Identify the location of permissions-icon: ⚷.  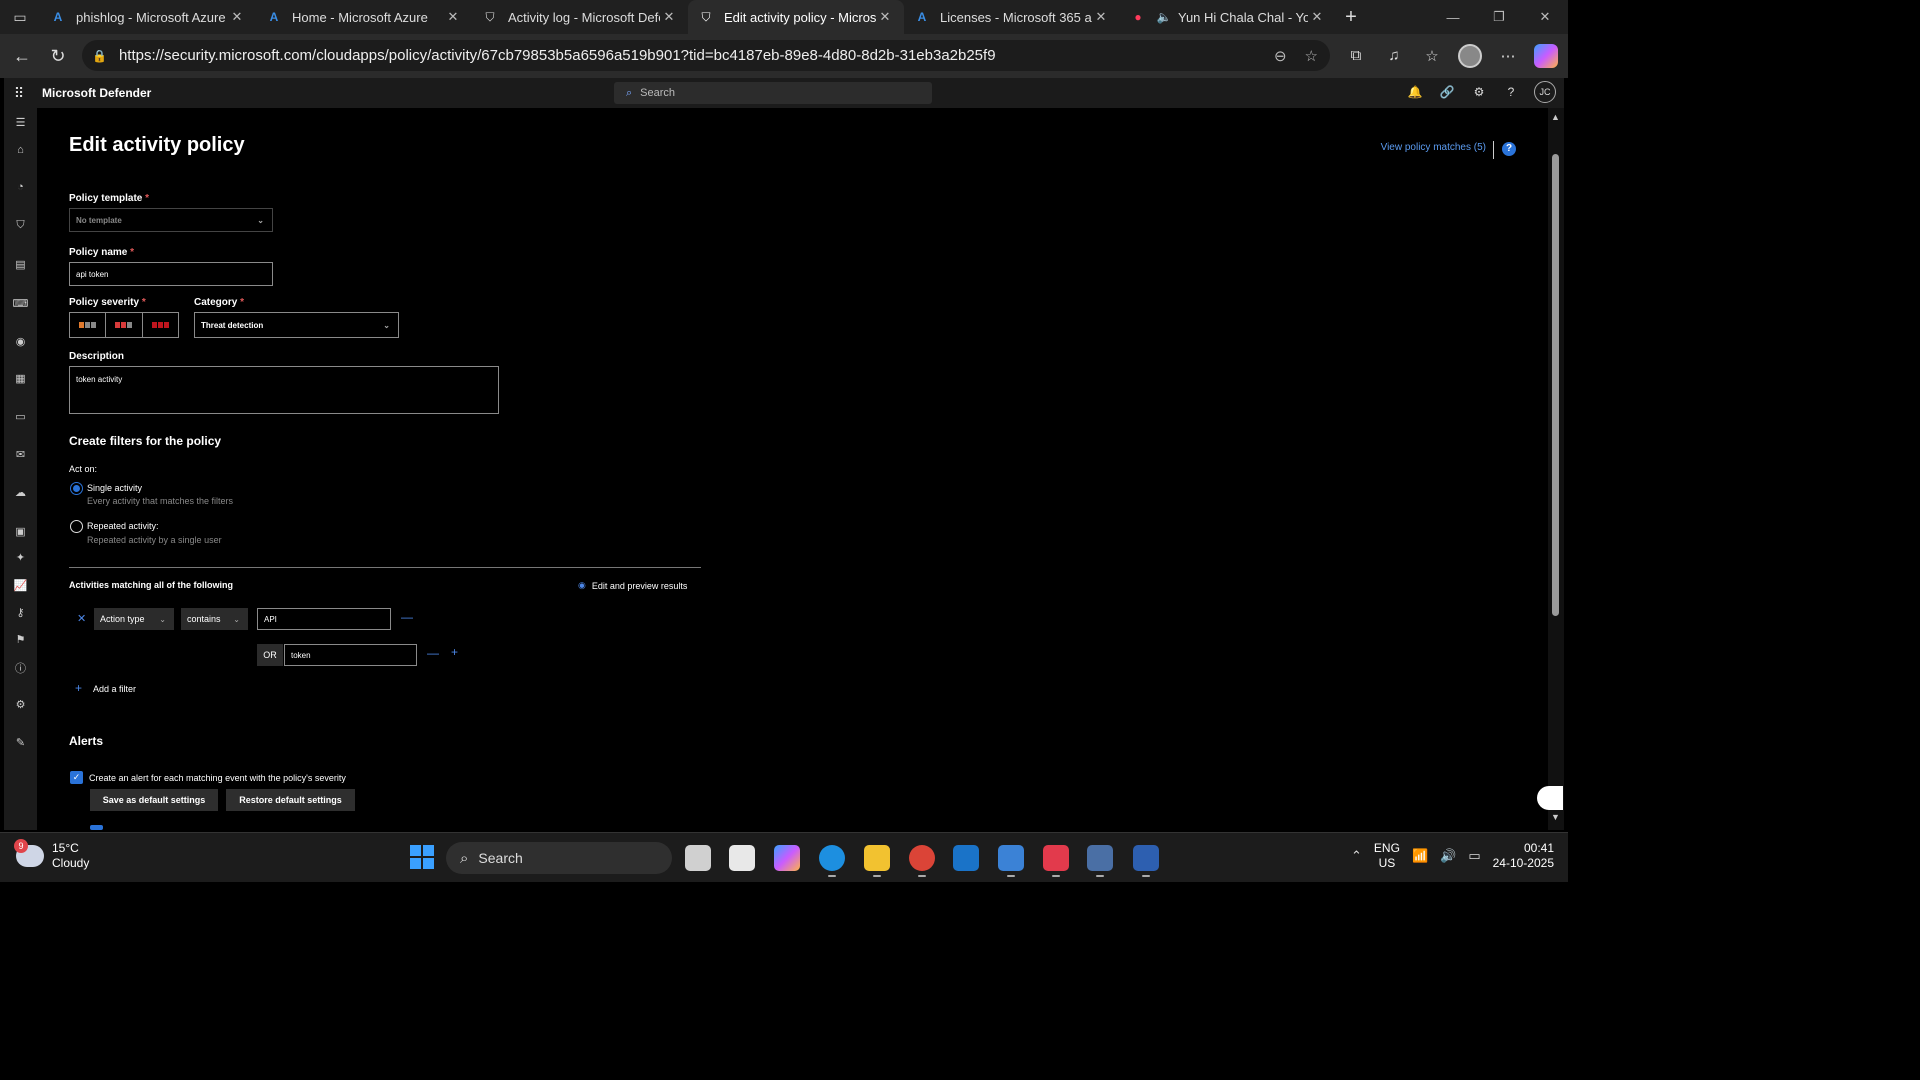
(20, 612).